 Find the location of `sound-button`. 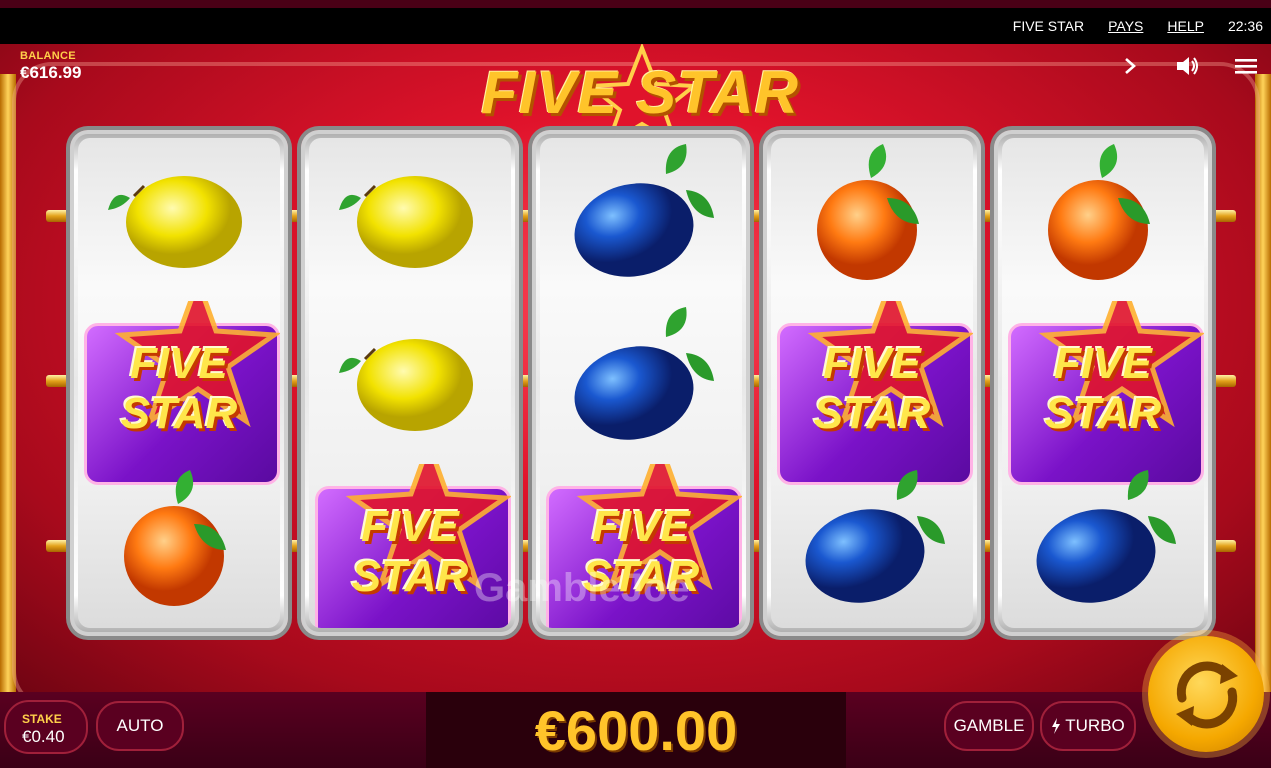

sound-button is located at coordinates (1188, 66).